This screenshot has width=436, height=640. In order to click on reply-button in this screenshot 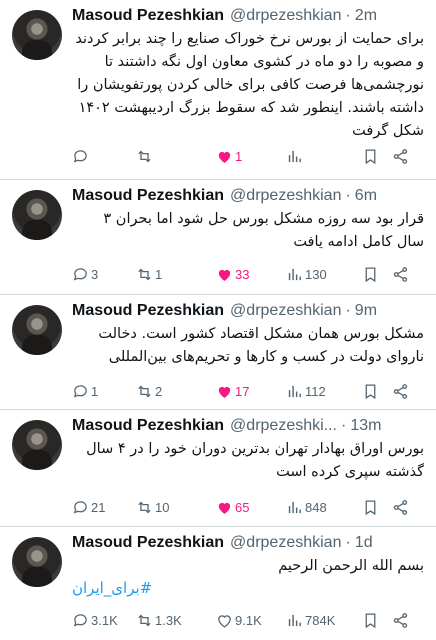, I will do `click(81, 156)`.